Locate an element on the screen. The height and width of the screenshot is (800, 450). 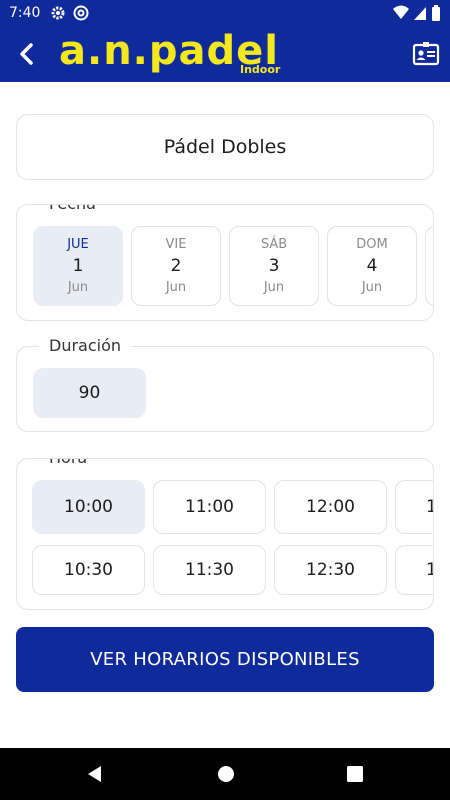
duration-option: 90 is located at coordinates (89, 393).